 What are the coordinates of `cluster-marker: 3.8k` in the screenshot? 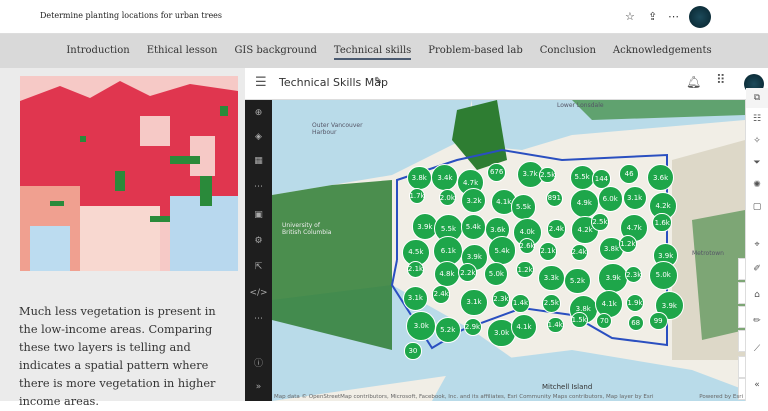 It's located at (419, 178).